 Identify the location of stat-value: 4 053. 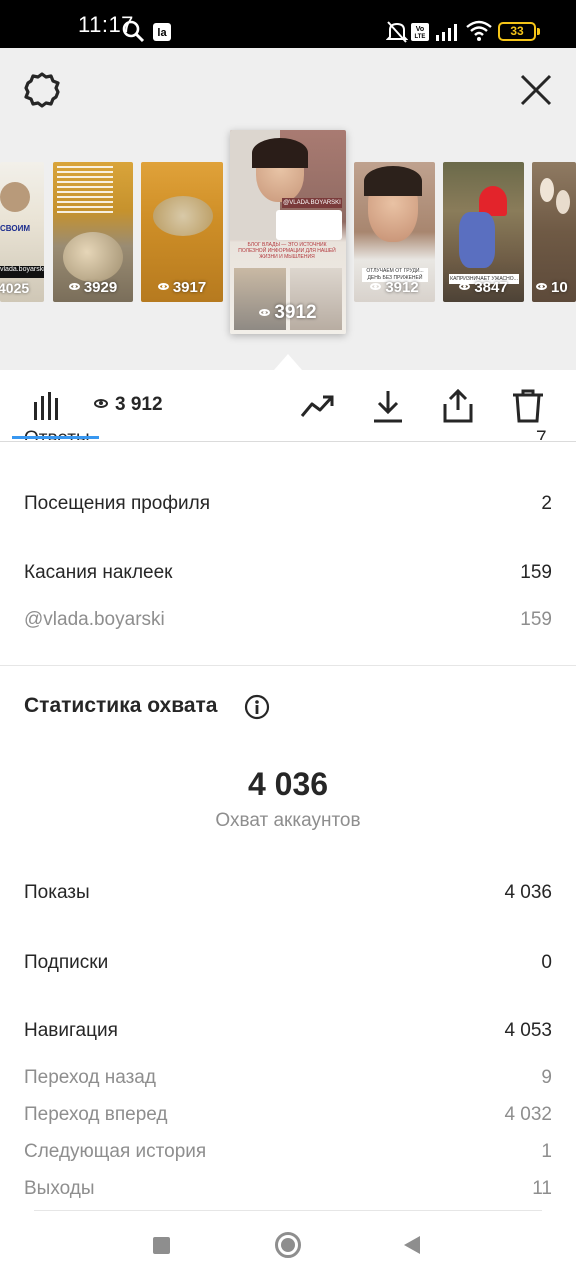
(528, 1030).